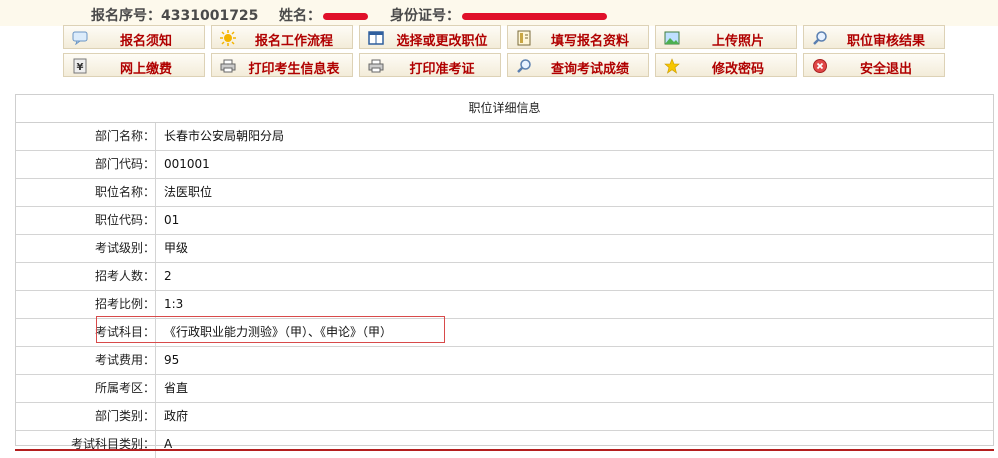 Image resolution: width=998 pixels, height=458 pixels. I want to click on star-icon, so click(672, 66).